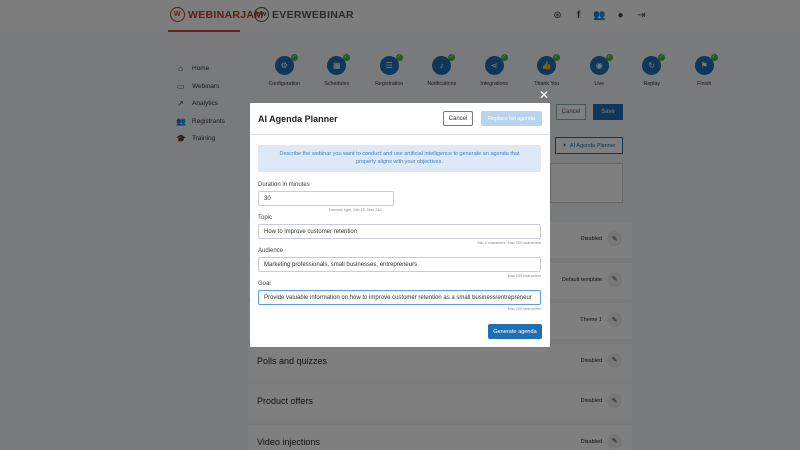 Image resolution: width=800 pixels, height=450 pixels. Describe the element at coordinates (265, 218) in the screenshot. I see `topic-label: Topic` at that location.